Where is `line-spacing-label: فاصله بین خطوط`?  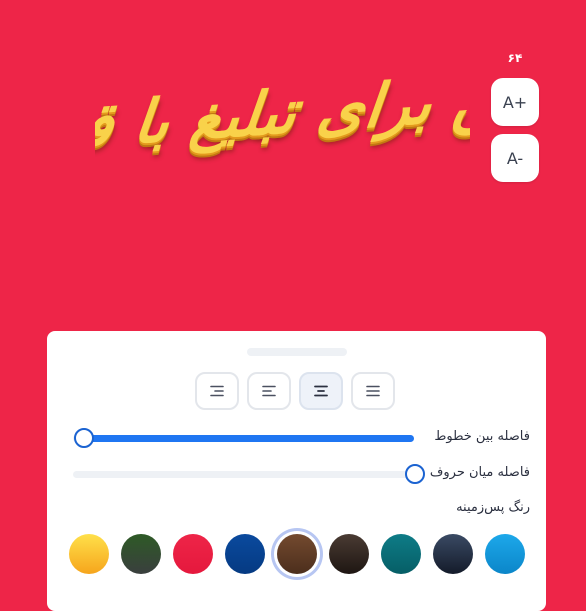
line-spacing-label: فاصله بین خطوط is located at coordinates (482, 436).